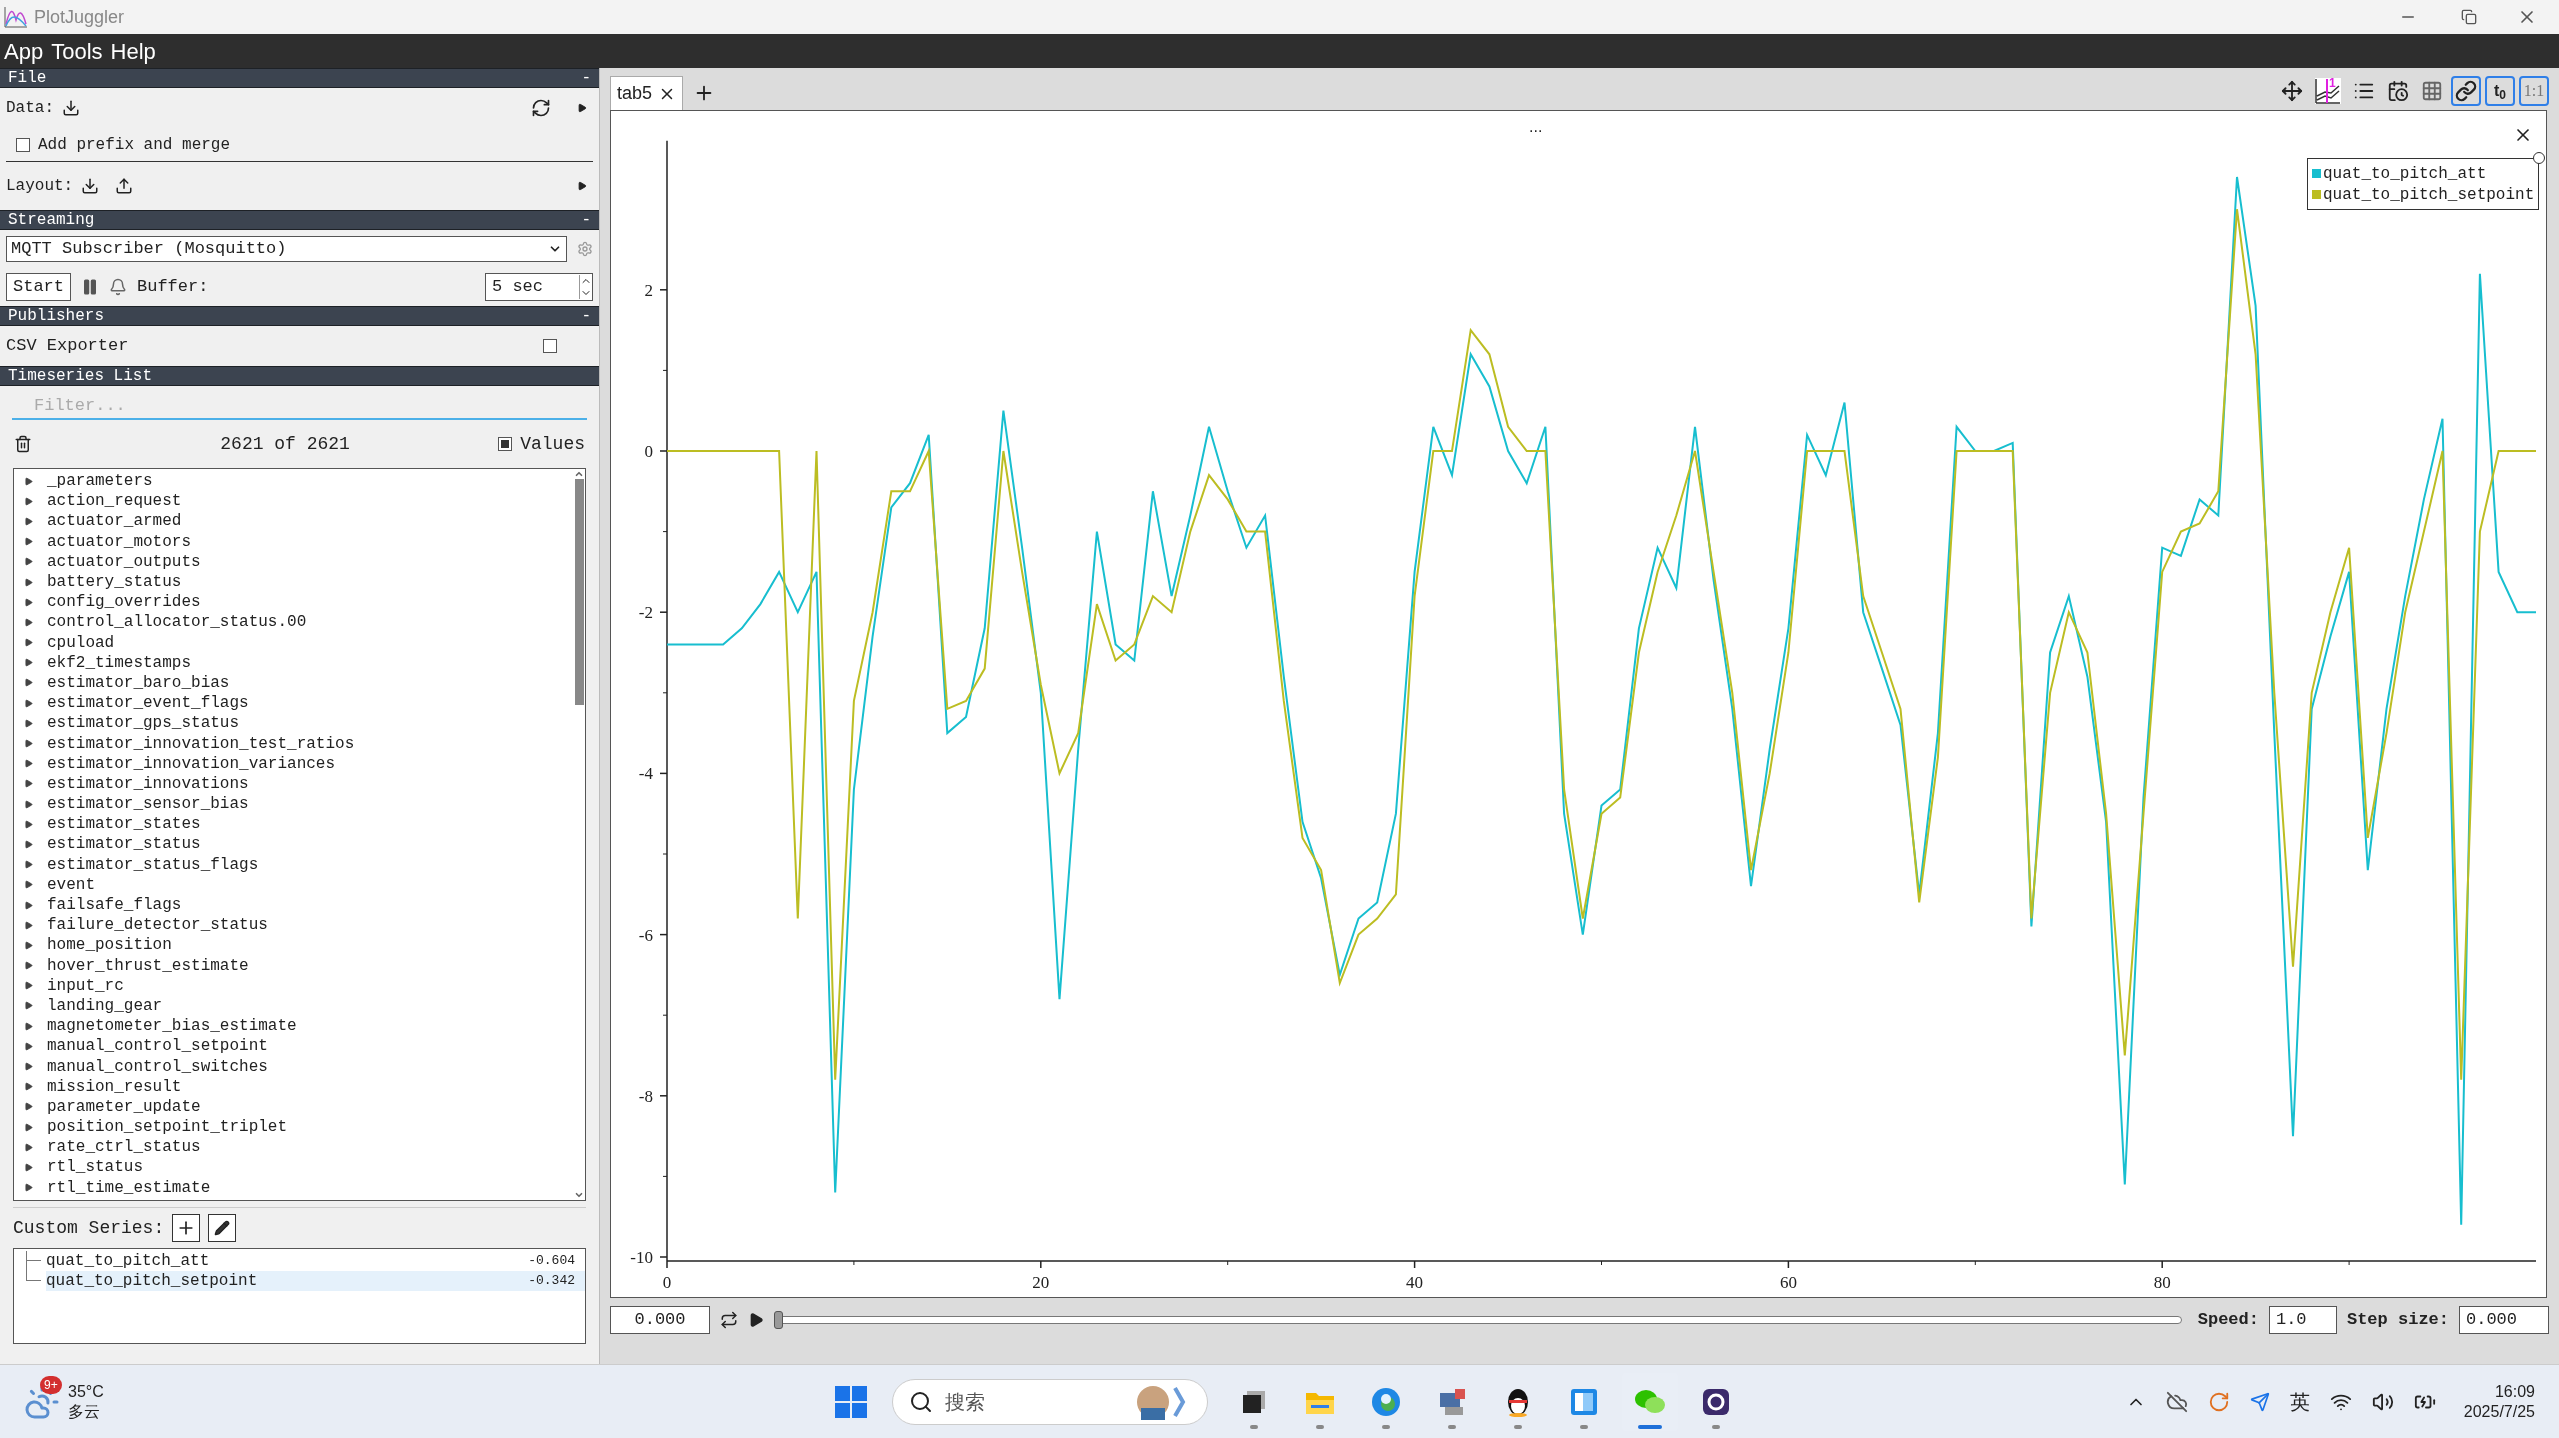 The width and height of the screenshot is (2559, 1438). I want to click on step-size-spinbox: 0.000, so click(2504, 1320).